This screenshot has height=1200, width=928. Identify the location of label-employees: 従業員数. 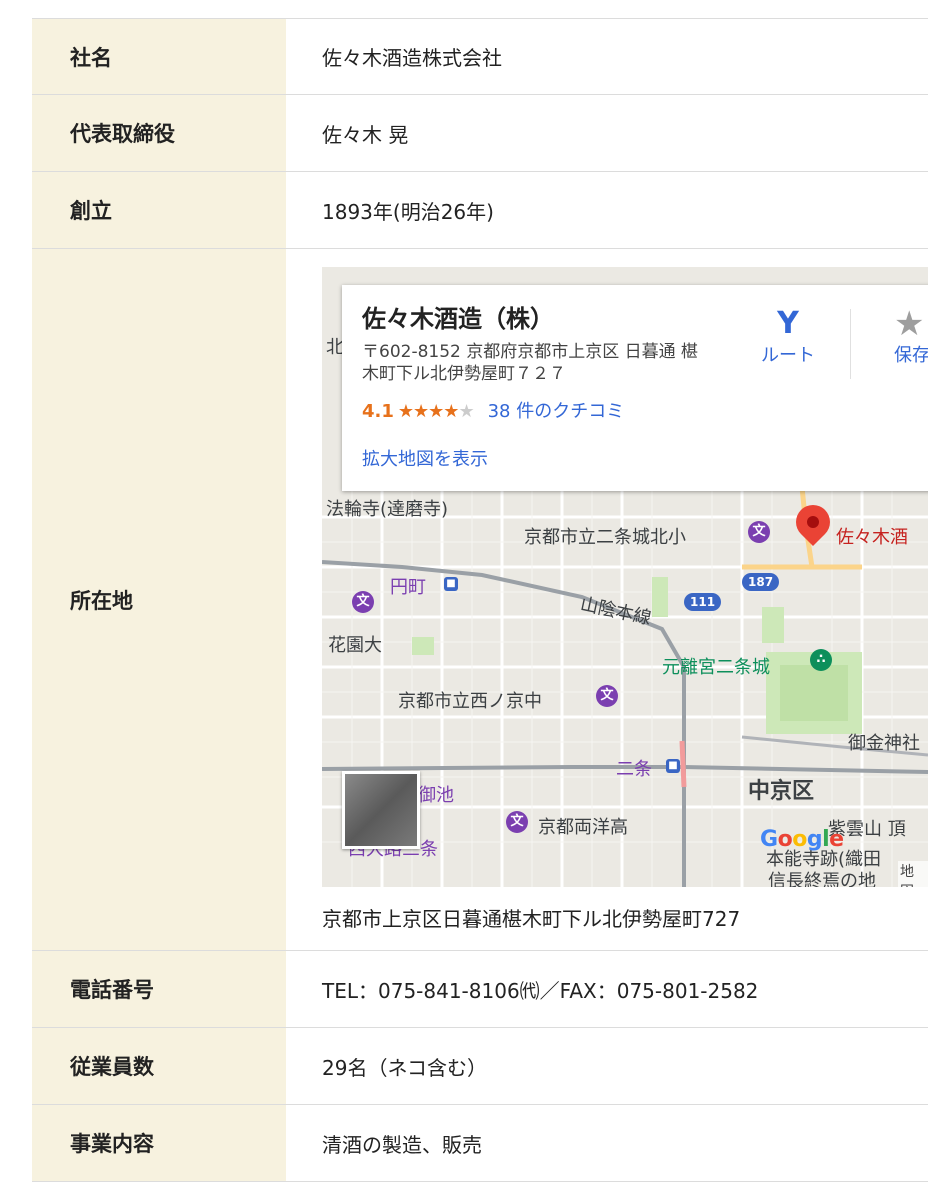
(159, 1066).